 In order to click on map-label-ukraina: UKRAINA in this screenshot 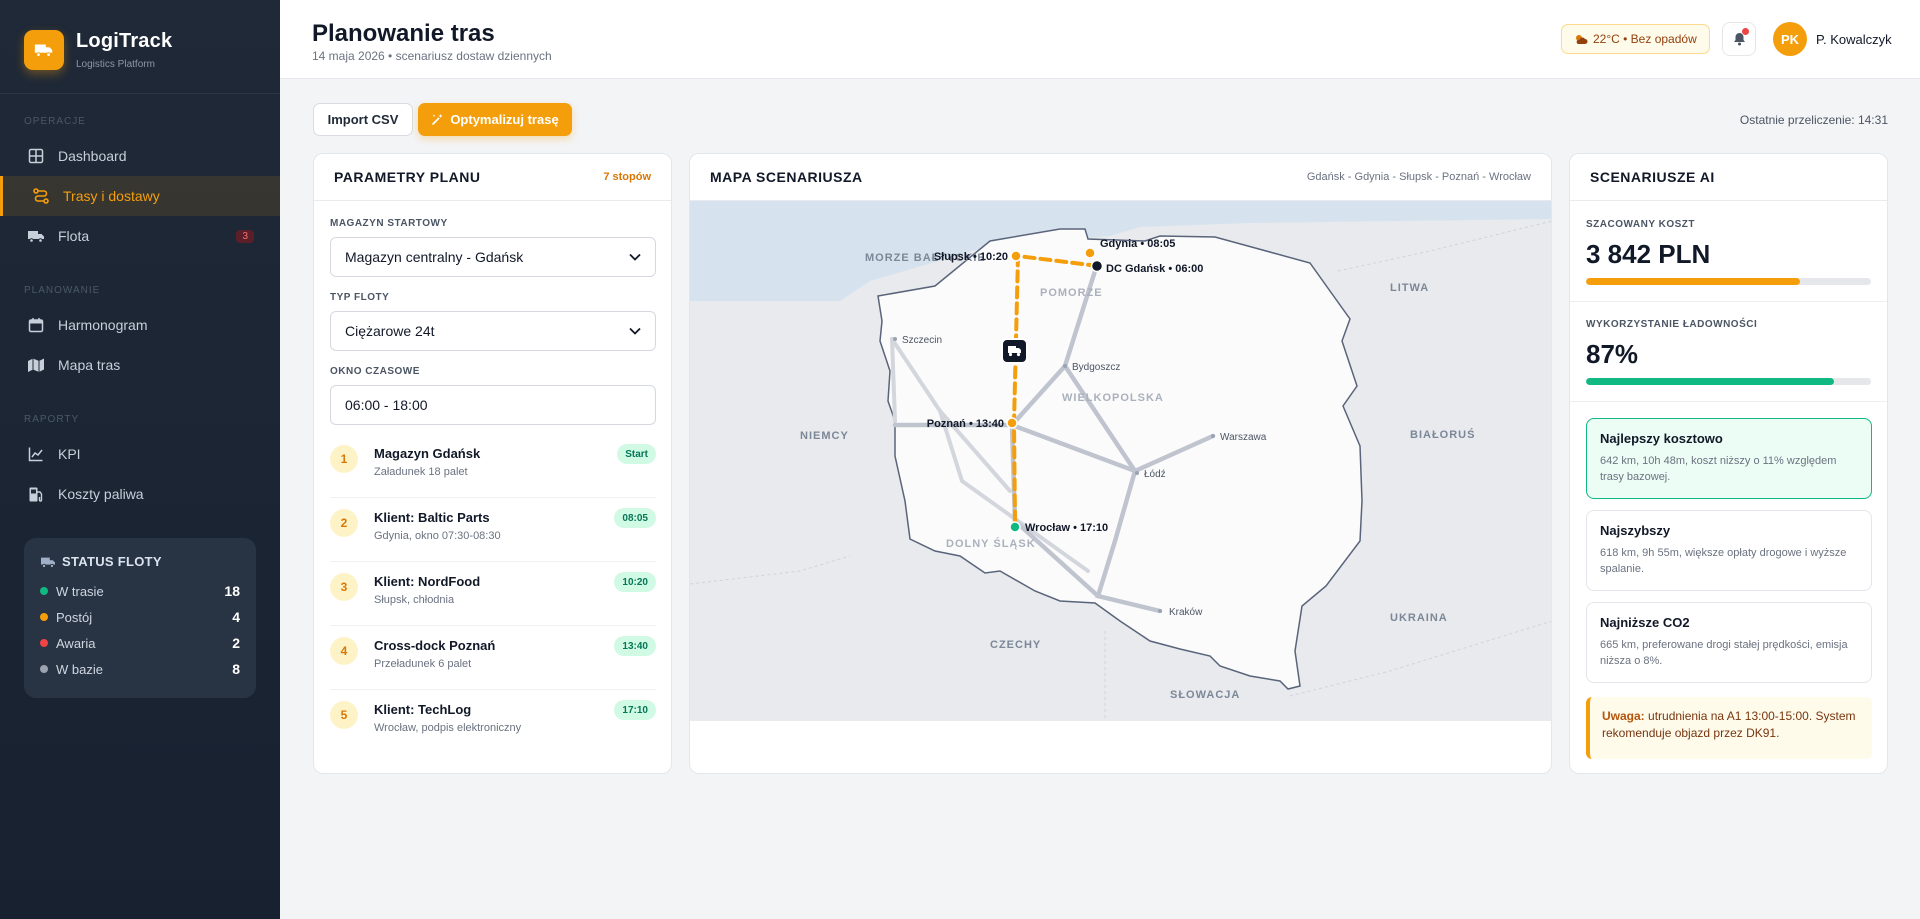, I will do `click(1419, 618)`.